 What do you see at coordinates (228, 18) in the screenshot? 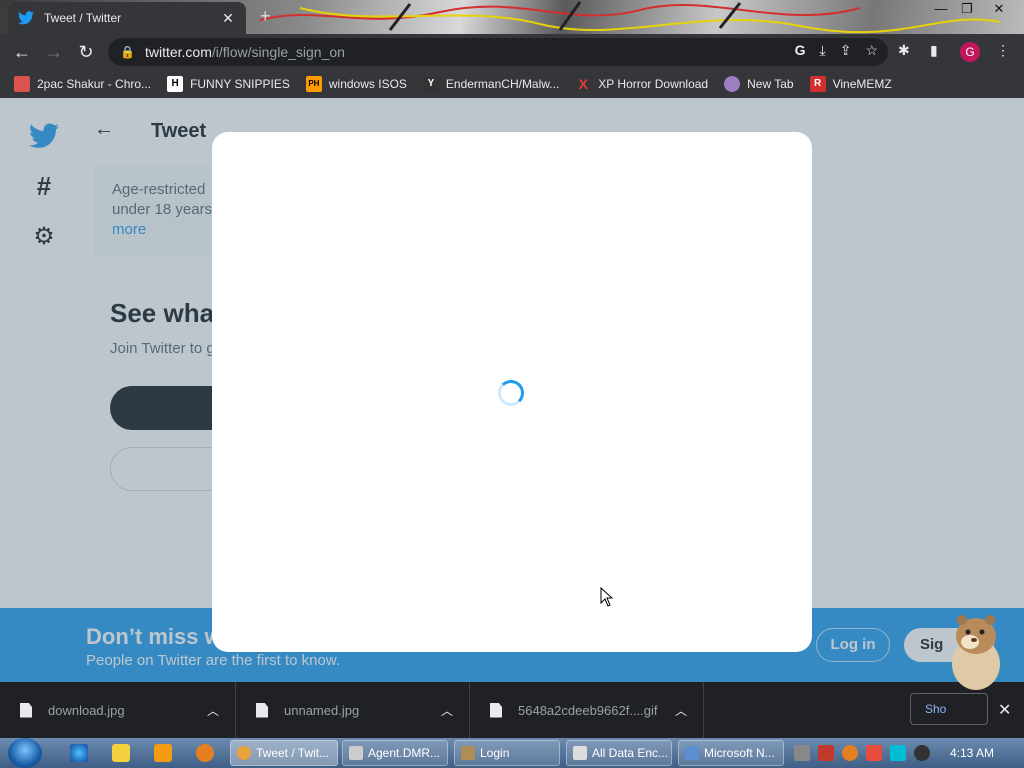
I see `tab-close-icon: ✕` at bounding box center [228, 18].